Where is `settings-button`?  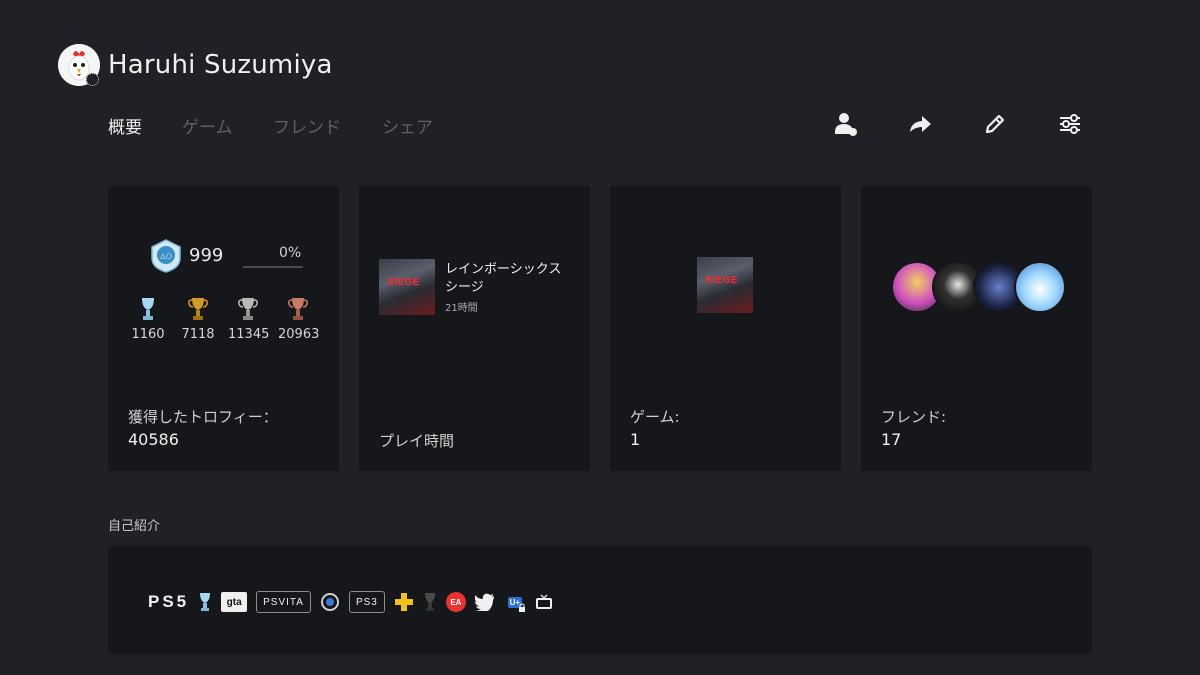 settings-button is located at coordinates (1070, 124).